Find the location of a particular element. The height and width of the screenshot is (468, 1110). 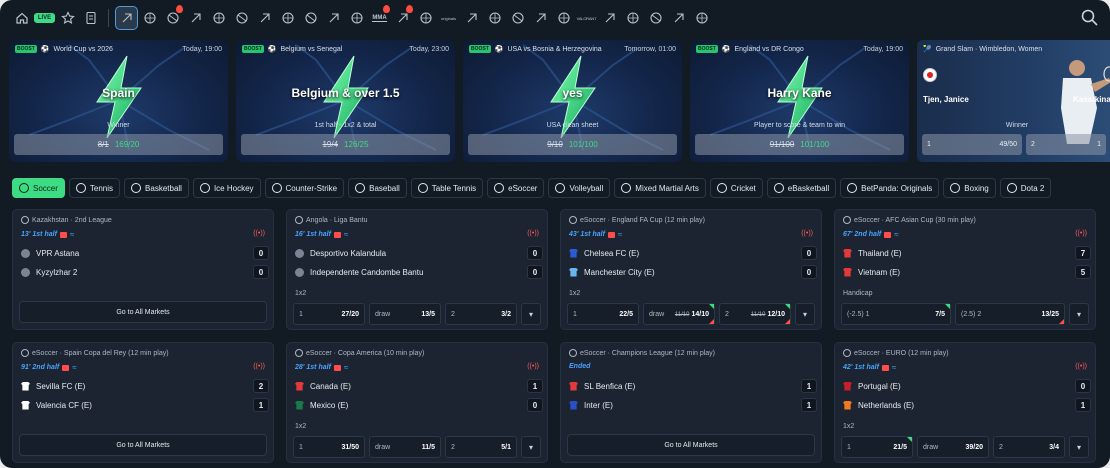

horse-racing-icon is located at coordinates (149, 18).